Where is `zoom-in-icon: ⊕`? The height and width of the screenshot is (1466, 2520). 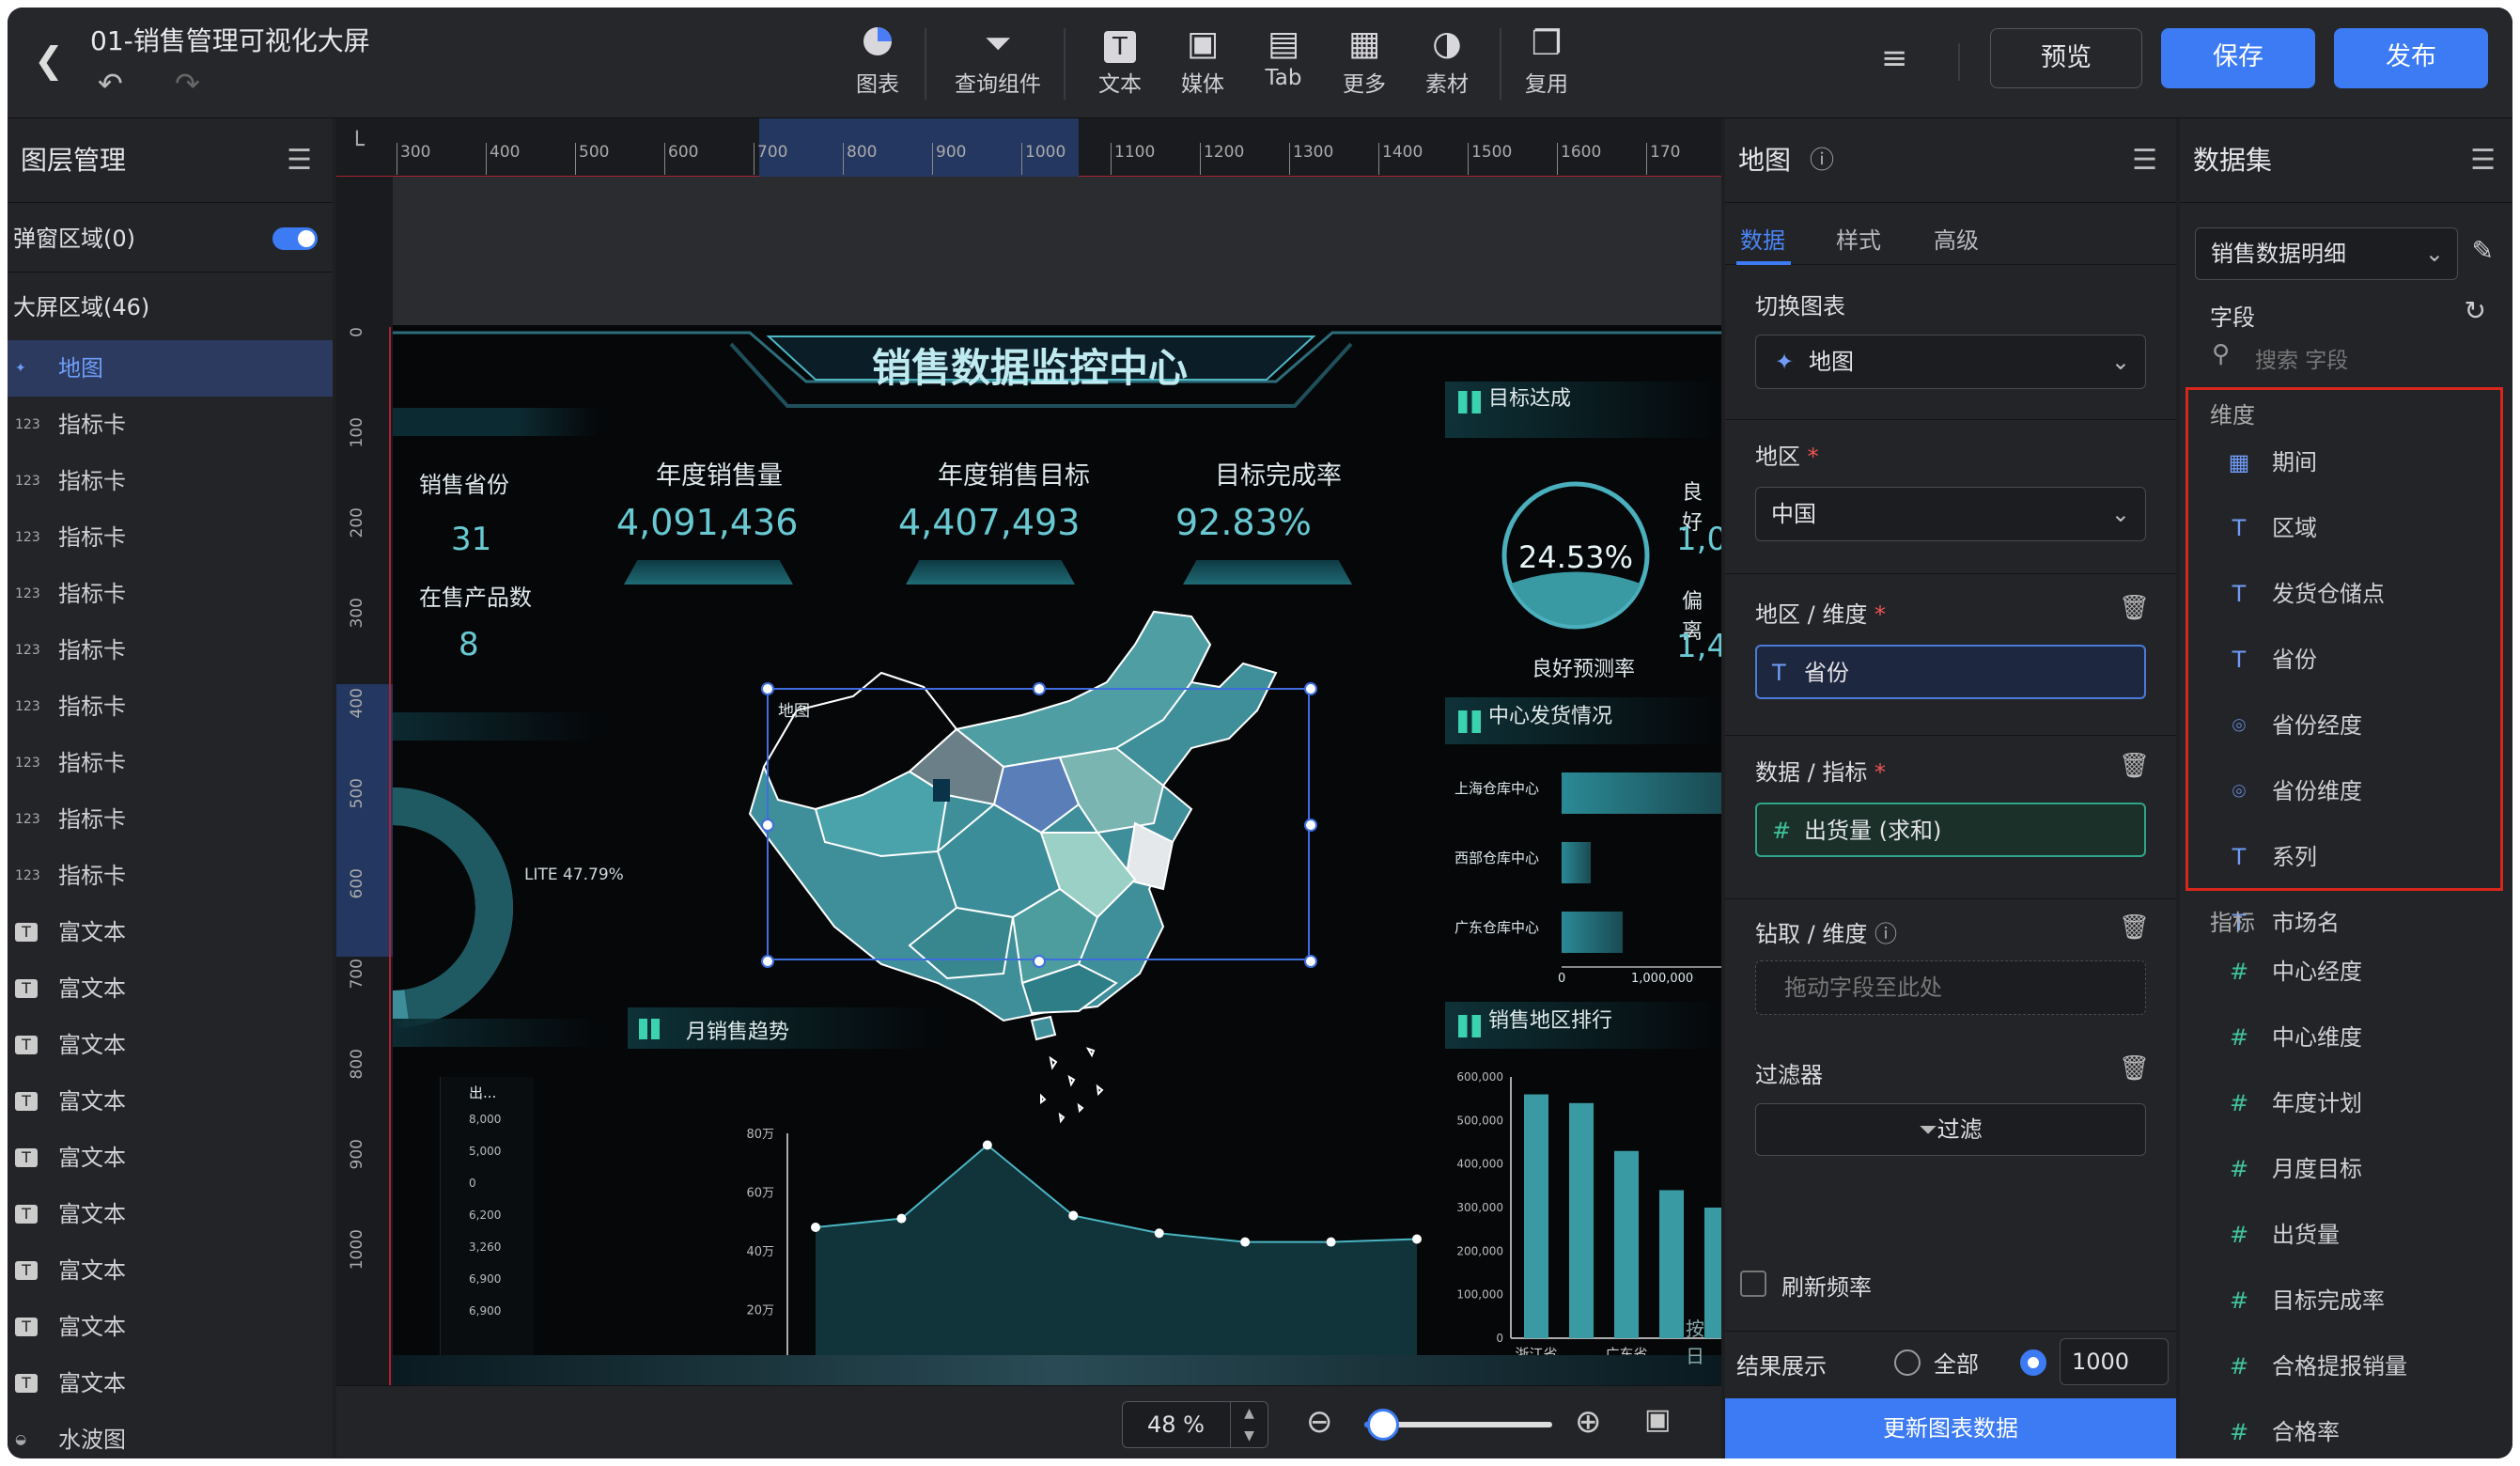 zoom-in-icon: ⊕ is located at coordinates (1588, 1422).